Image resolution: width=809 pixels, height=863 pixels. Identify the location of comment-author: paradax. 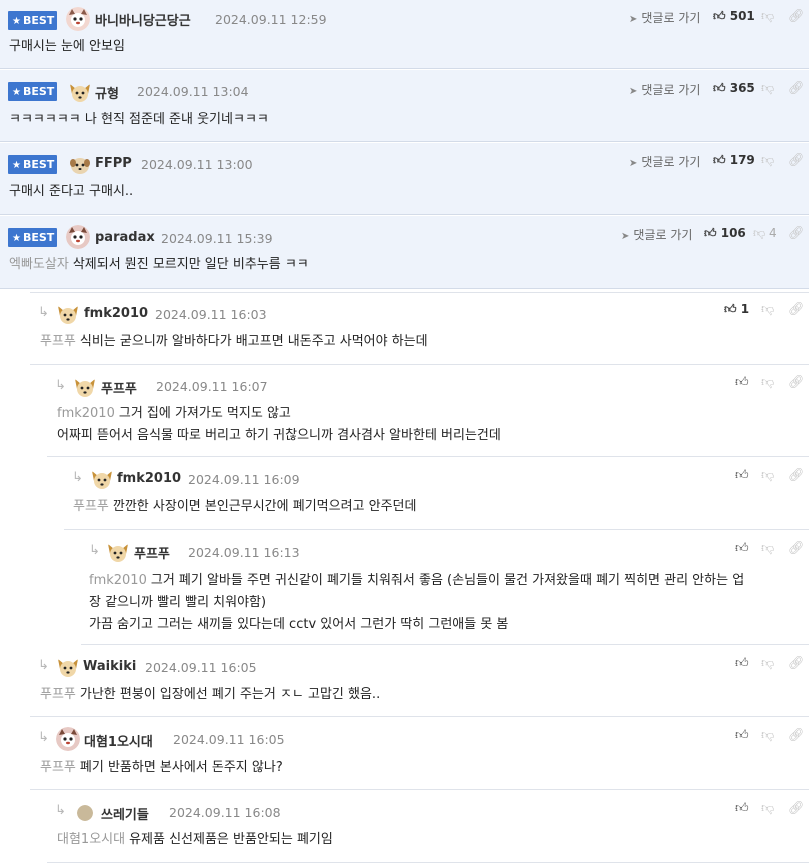
(125, 237).